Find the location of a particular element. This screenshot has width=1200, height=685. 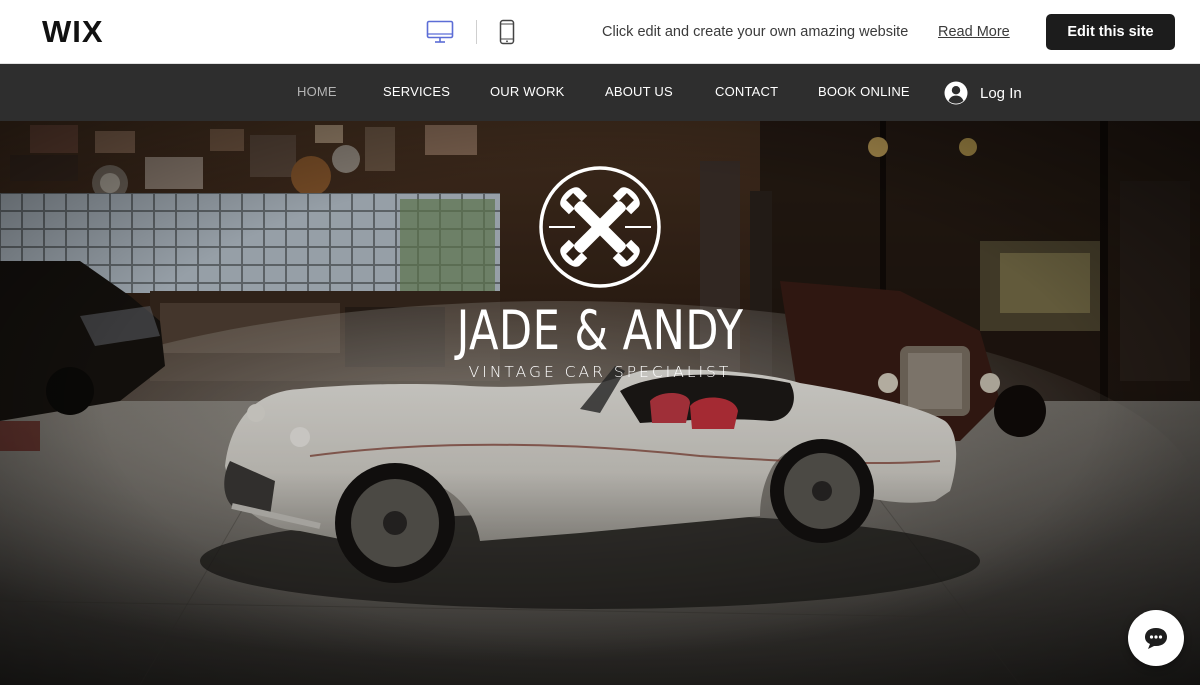

brand-subtitle: VINTAGE CAR SPECIALIST is located at coordinates (600, 372).